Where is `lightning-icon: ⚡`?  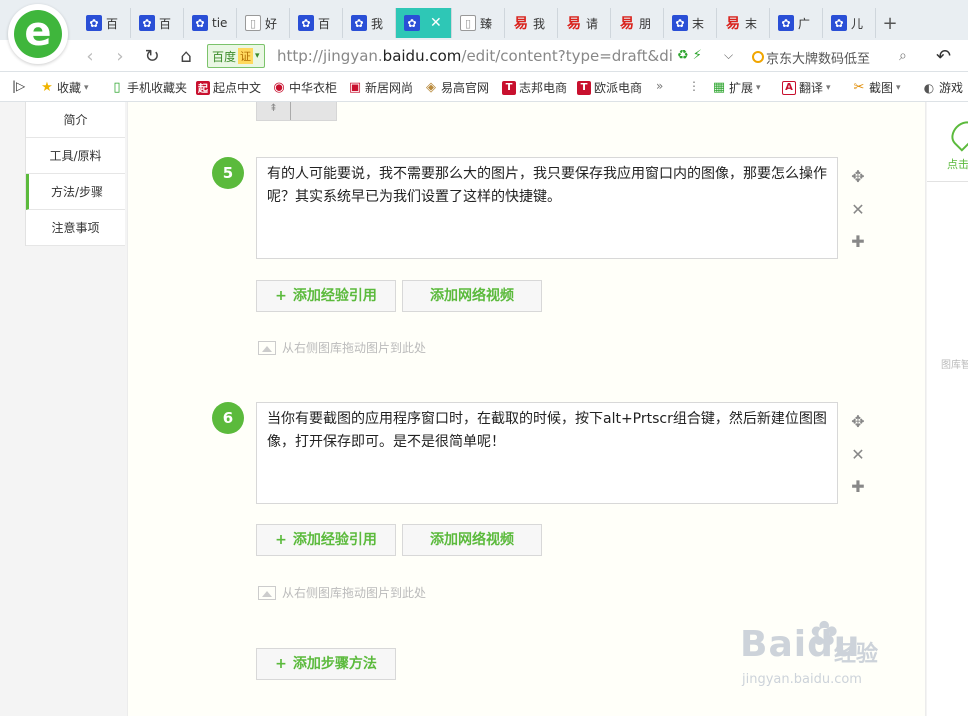
lightning-icon: ⚡ is located at coordinates (697, 55).